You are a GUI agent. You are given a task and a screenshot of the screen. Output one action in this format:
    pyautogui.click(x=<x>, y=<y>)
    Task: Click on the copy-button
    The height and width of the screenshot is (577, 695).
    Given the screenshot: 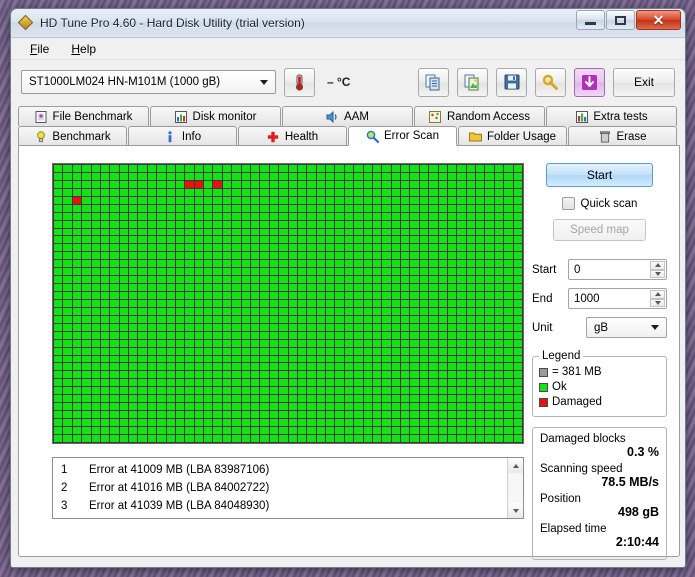 What is the action you would take?
    pyautogui.click(x=433, y=82)
    